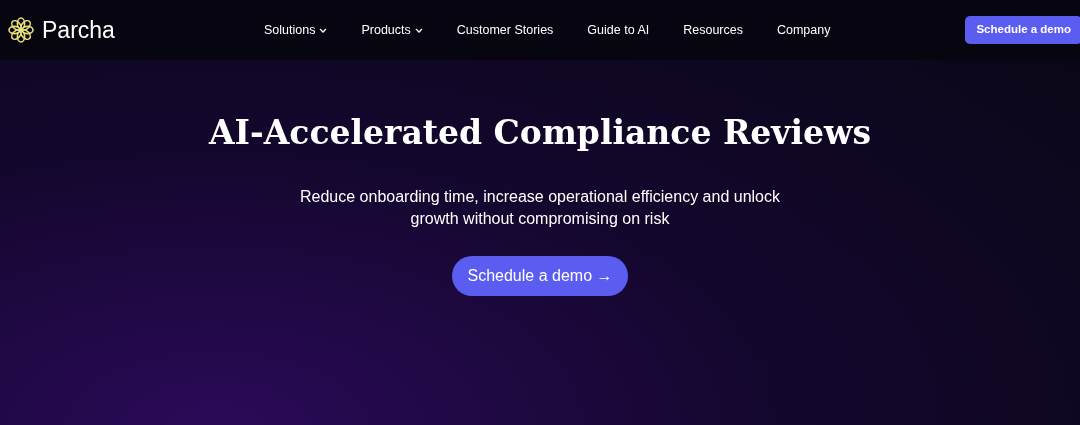 The height and width of the screenshot is (425, 1080). I want to click on hero-subtitle: Reduce onboarding time, increase operational efficiency and unlock growth without compromising on risk, so click(540, 207).